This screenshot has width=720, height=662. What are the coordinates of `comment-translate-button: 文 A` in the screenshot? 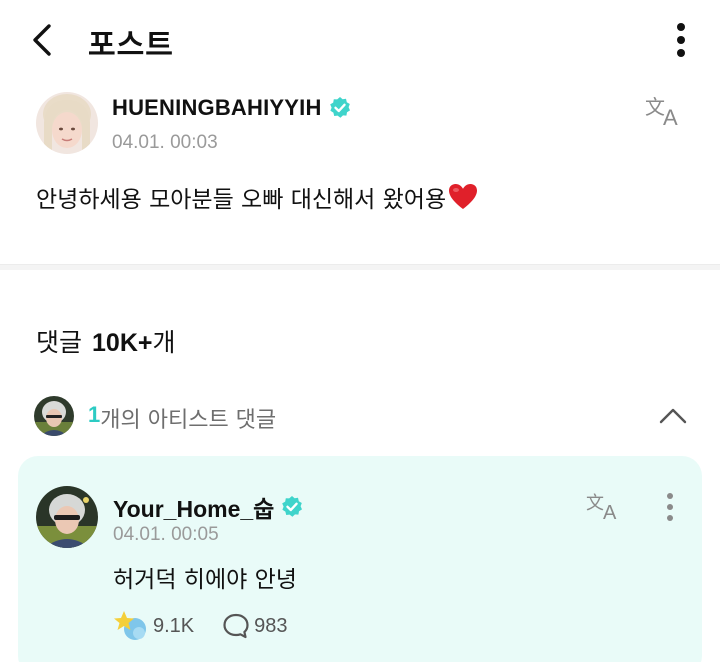 It's located at (606, 506).